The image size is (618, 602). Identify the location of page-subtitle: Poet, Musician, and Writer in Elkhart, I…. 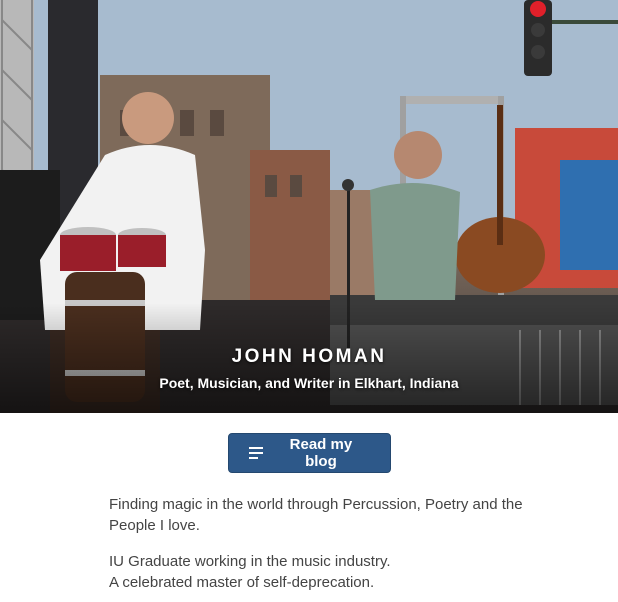
(309, 383).